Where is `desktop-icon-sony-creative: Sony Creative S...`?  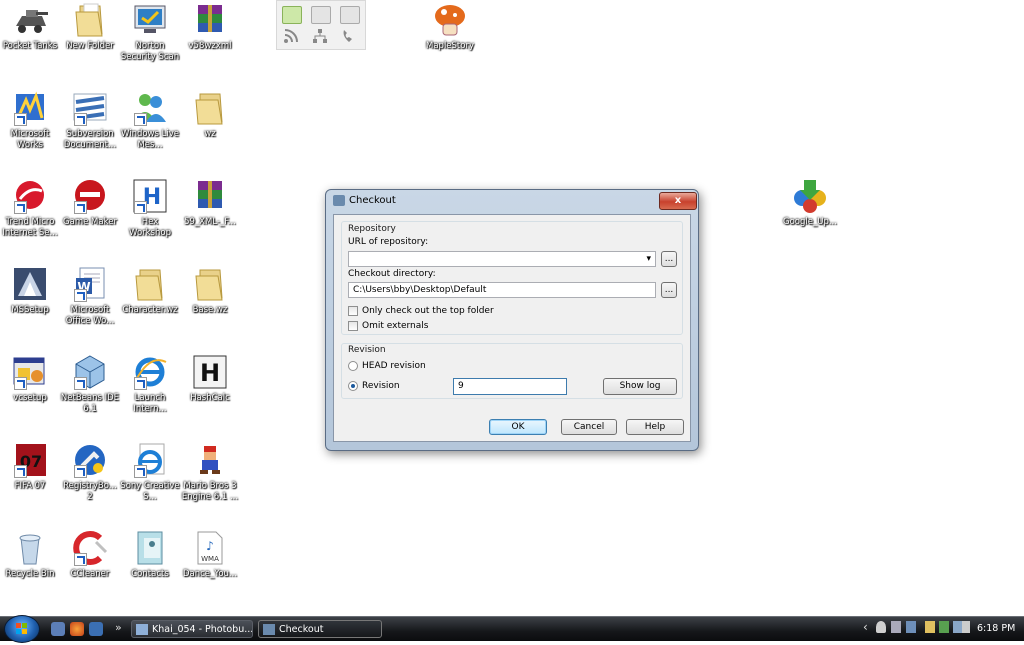 desktop-icon-sony-creative: Sony Creative S... is located at coordinates (150, 472).